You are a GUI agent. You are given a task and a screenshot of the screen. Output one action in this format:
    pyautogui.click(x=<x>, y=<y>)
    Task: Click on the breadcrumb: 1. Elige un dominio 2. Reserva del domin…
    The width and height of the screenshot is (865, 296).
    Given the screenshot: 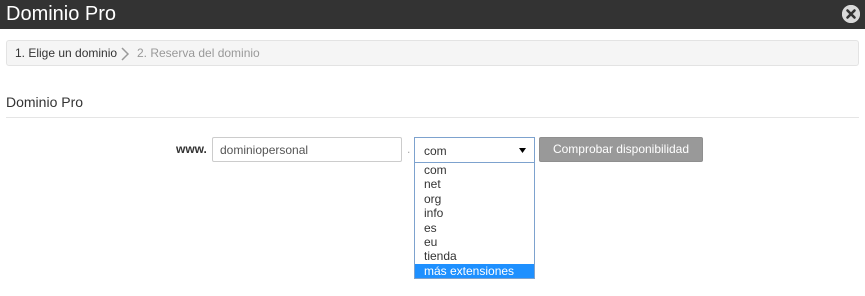 What is the action you would take?
    pyautogui.click(x=432, y=53)
    